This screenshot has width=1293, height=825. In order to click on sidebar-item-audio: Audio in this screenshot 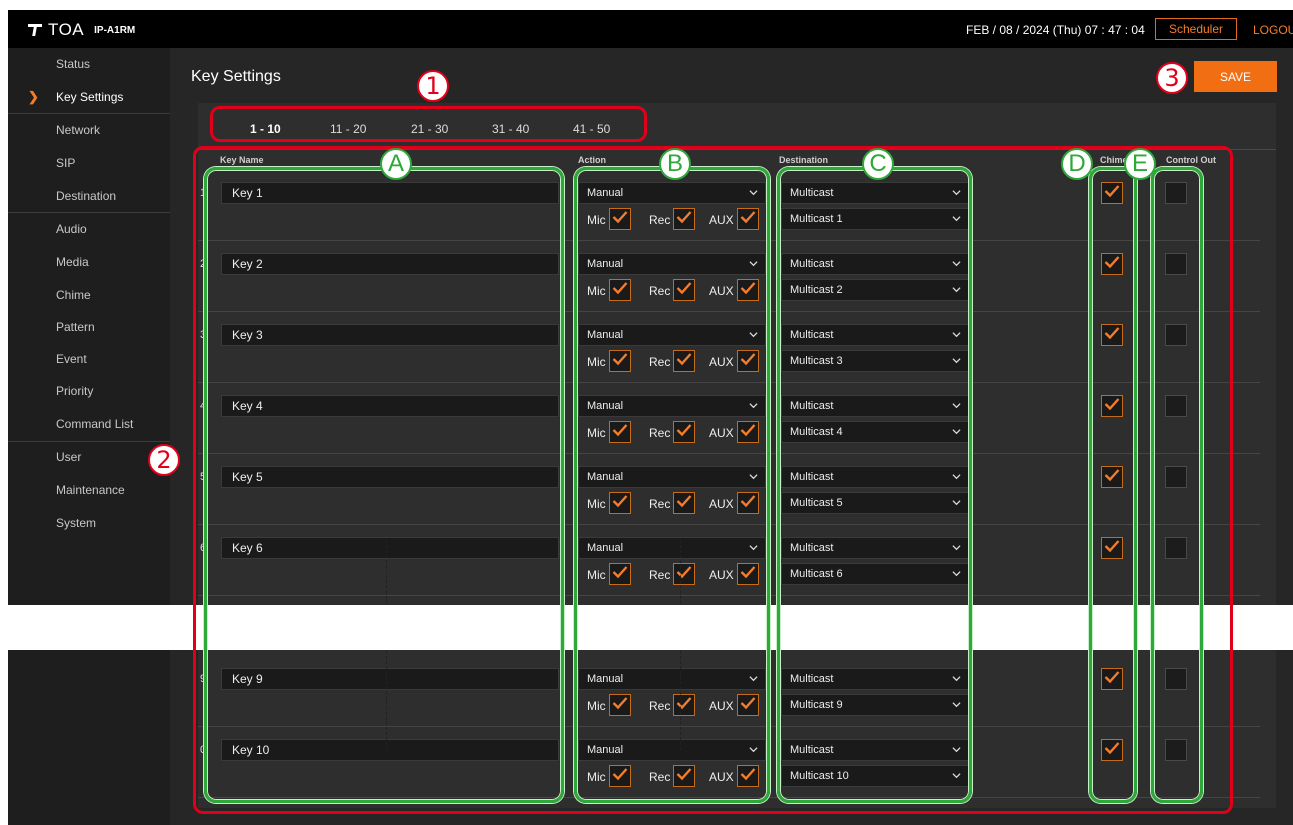, I will do `click(89, 229)`.